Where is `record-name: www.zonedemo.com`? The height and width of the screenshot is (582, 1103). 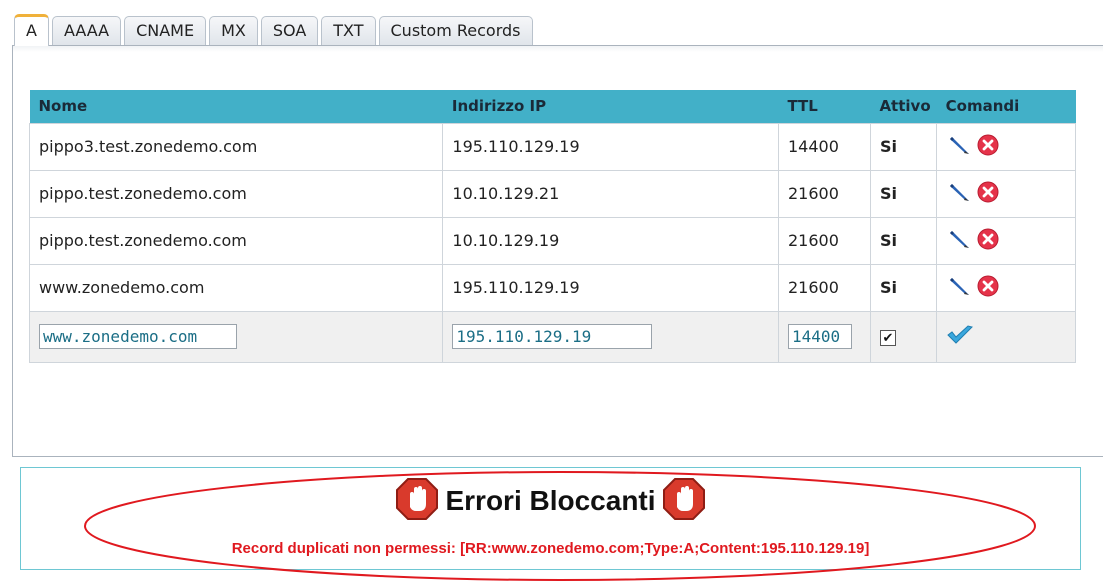
record-name: www.zonedemo.com is located at coordinates (236, 287).